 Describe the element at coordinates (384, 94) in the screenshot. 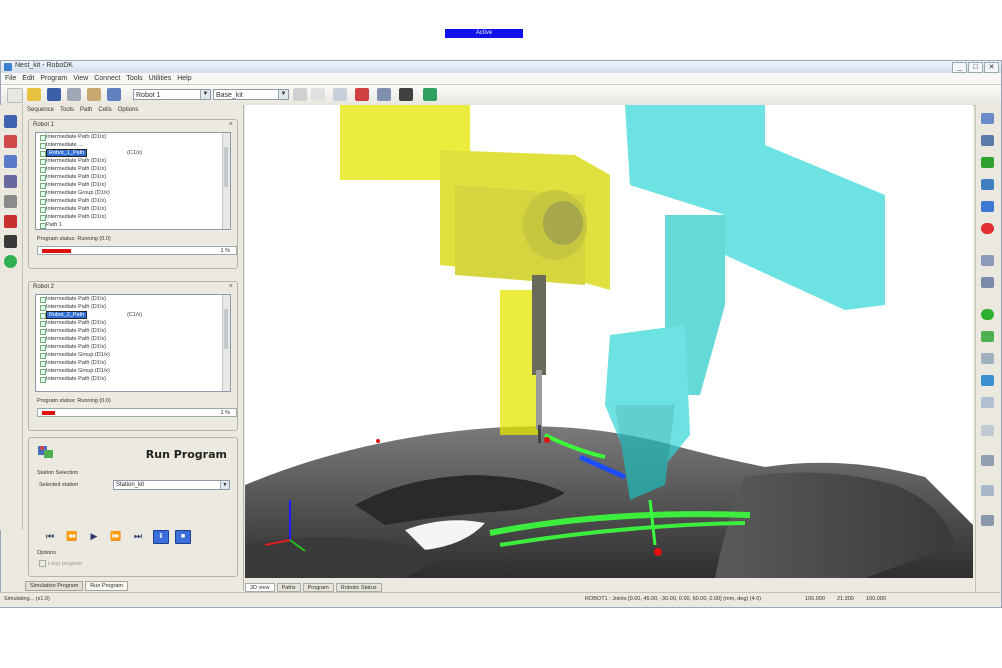

I see `zoom-icon` at that location.